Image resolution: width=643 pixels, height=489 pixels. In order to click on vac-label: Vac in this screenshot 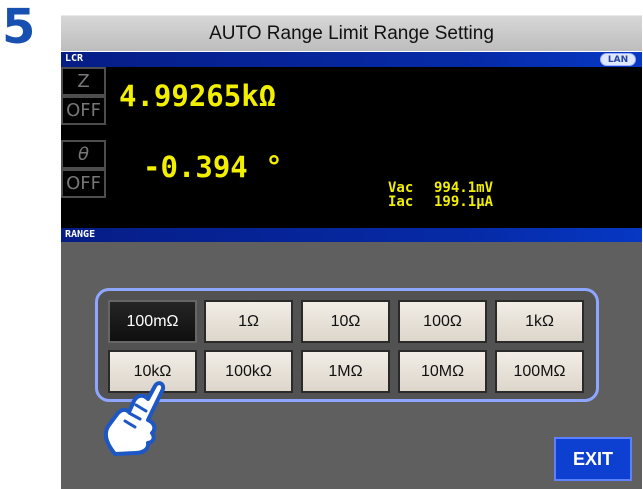, I will do `click(401, 188)`.